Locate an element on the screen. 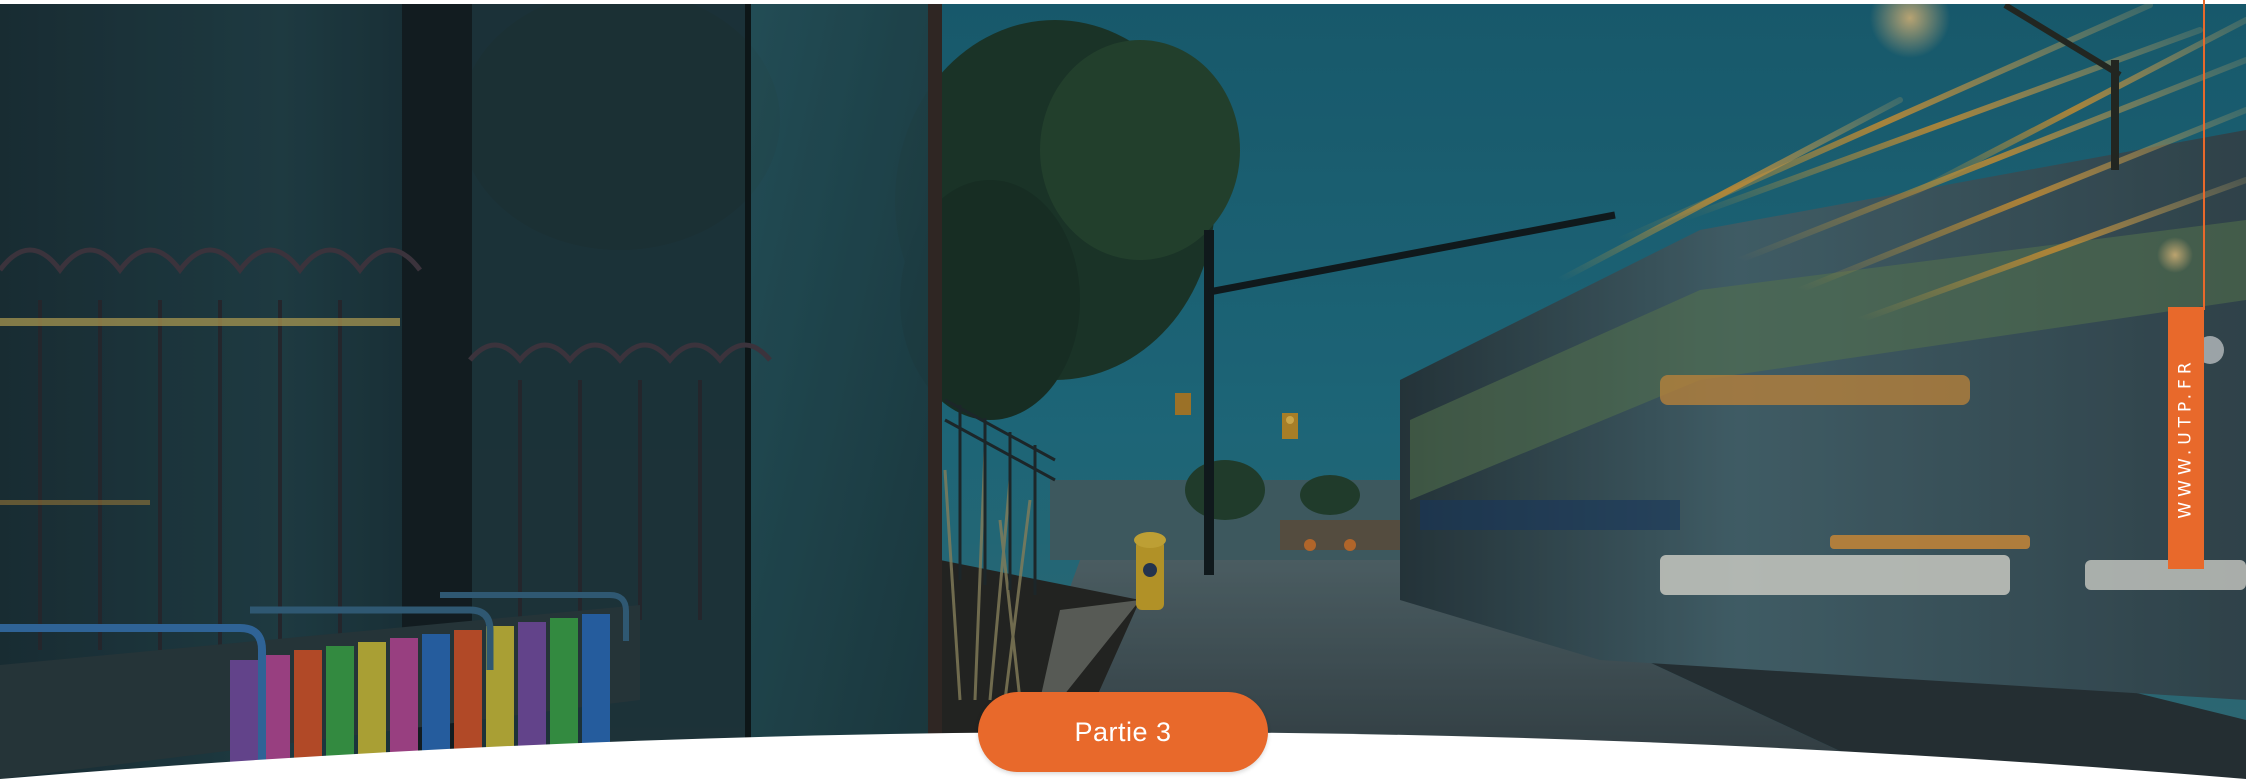  section-label: Partie 3 is located at coordinates (1123, 731).